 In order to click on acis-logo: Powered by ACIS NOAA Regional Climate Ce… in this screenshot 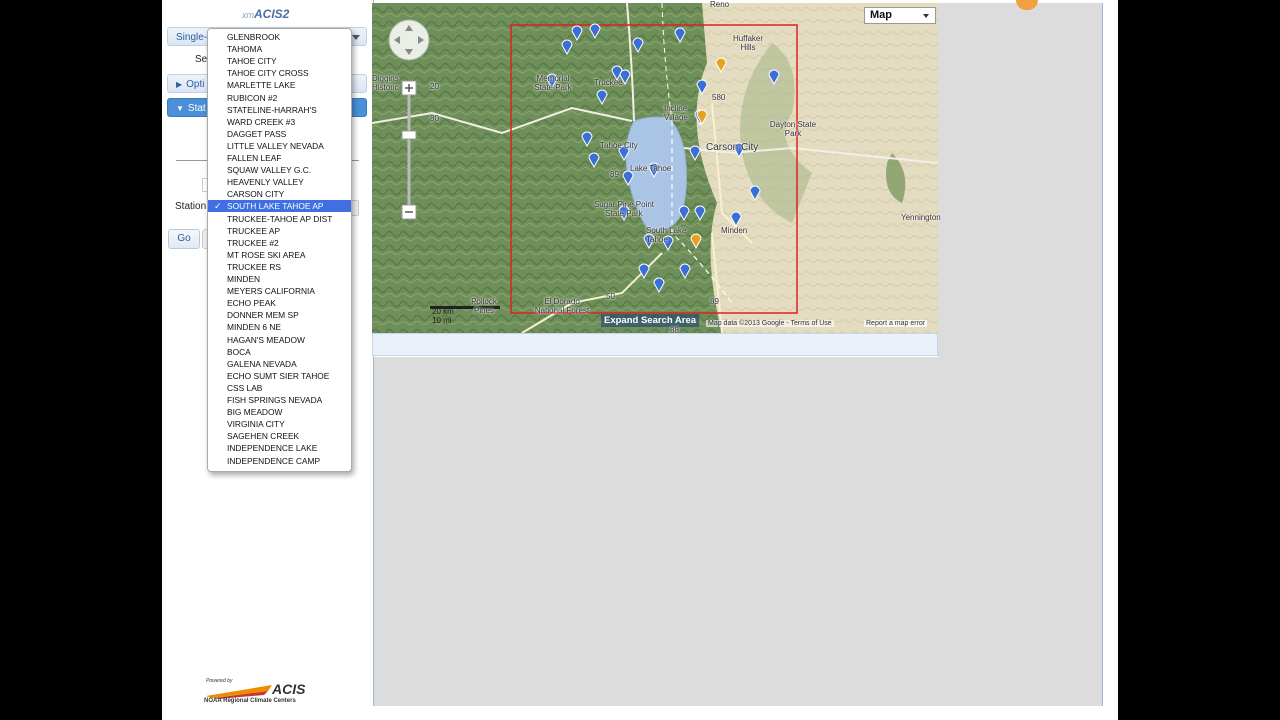, I will do `click(261, 691)`.